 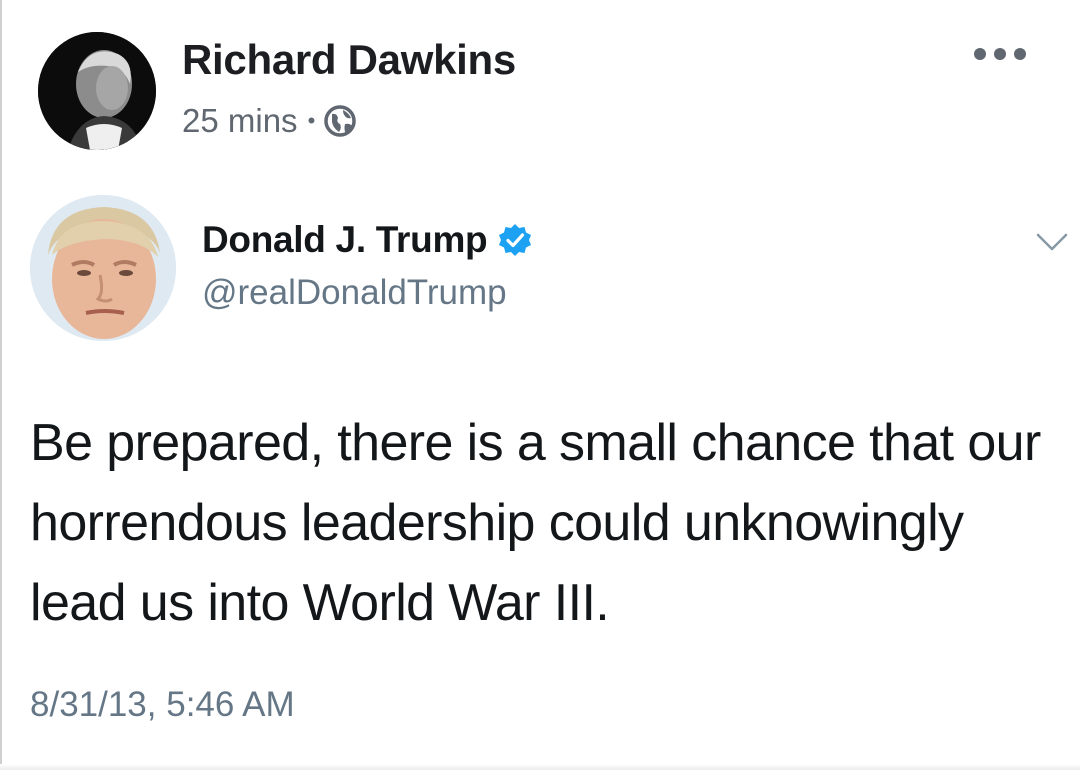 I want to click on tweet-timestamp: 8/31/13, 5:46 AM, so click(x=162, y=705).